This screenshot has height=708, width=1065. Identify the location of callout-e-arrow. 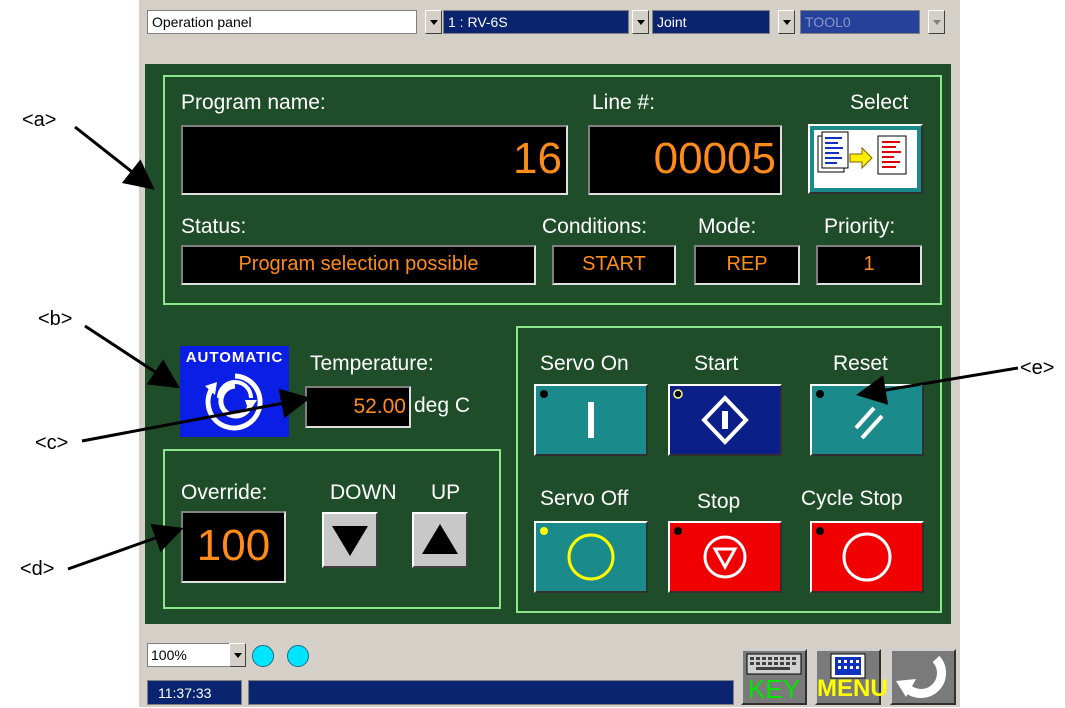
(937, 385).